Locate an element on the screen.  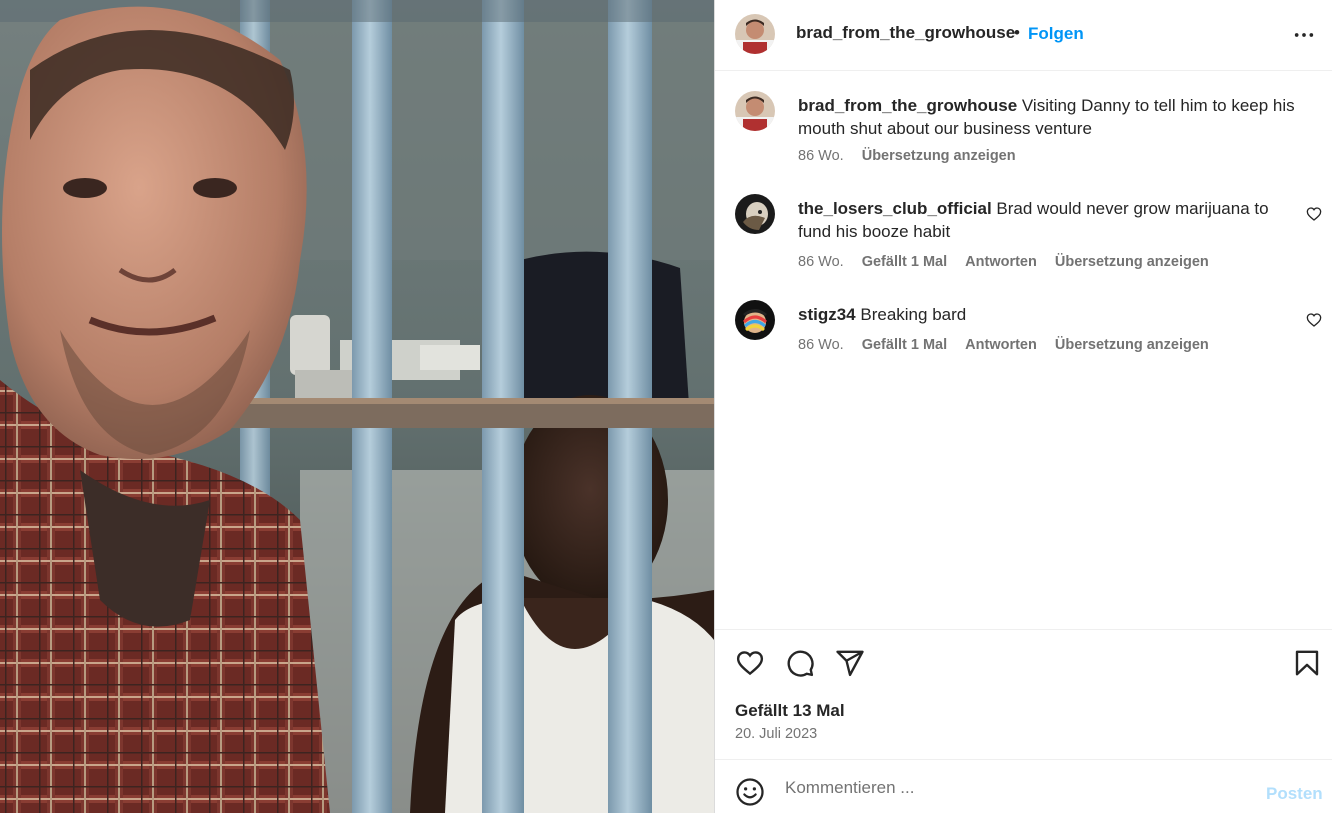
caption-meta: 86 Wo. Übersetzung anzeigen is located at coordinates (914, 156).